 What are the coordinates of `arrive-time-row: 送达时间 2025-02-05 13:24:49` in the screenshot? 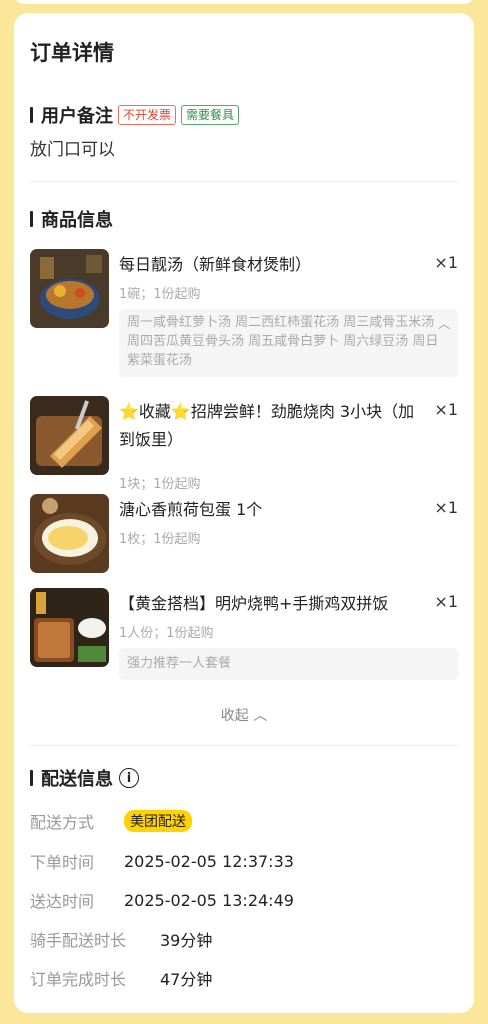 It's located at (162, 900).